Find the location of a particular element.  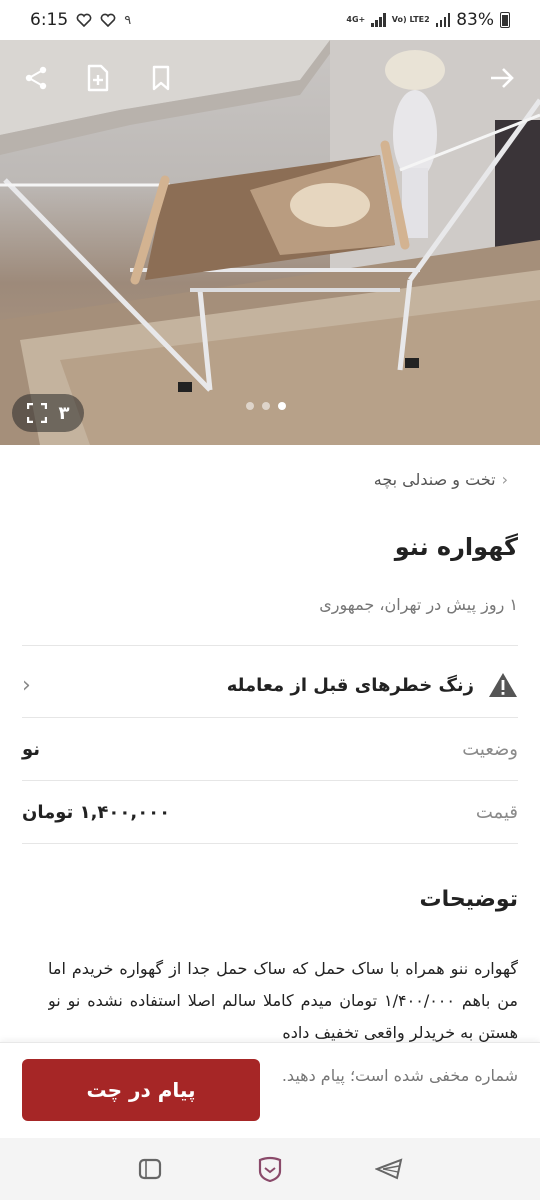

safety-warning-label: زنگ خطرهای قبل از معامله is located at coordinates (350, 685).